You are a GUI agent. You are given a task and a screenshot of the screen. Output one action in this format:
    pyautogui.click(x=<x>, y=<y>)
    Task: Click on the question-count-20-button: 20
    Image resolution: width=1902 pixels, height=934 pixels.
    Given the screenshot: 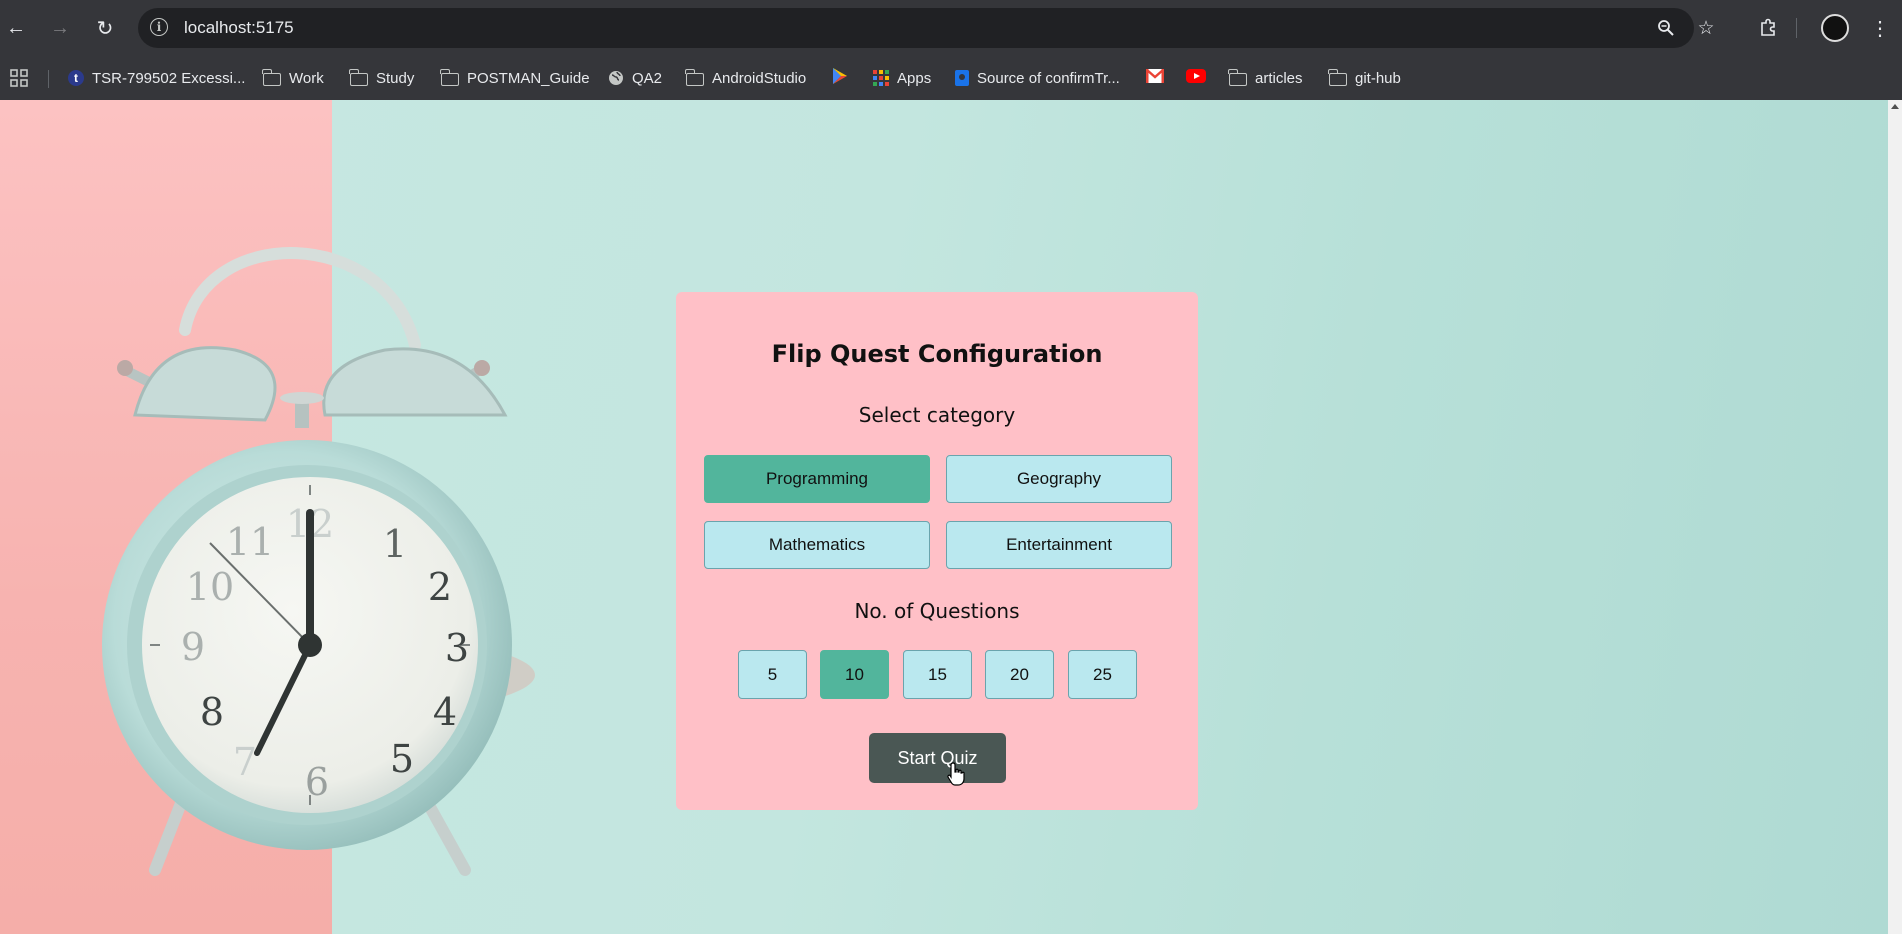 What is the action you would take?
    pyautogui.click(x=1019, y=674)
    